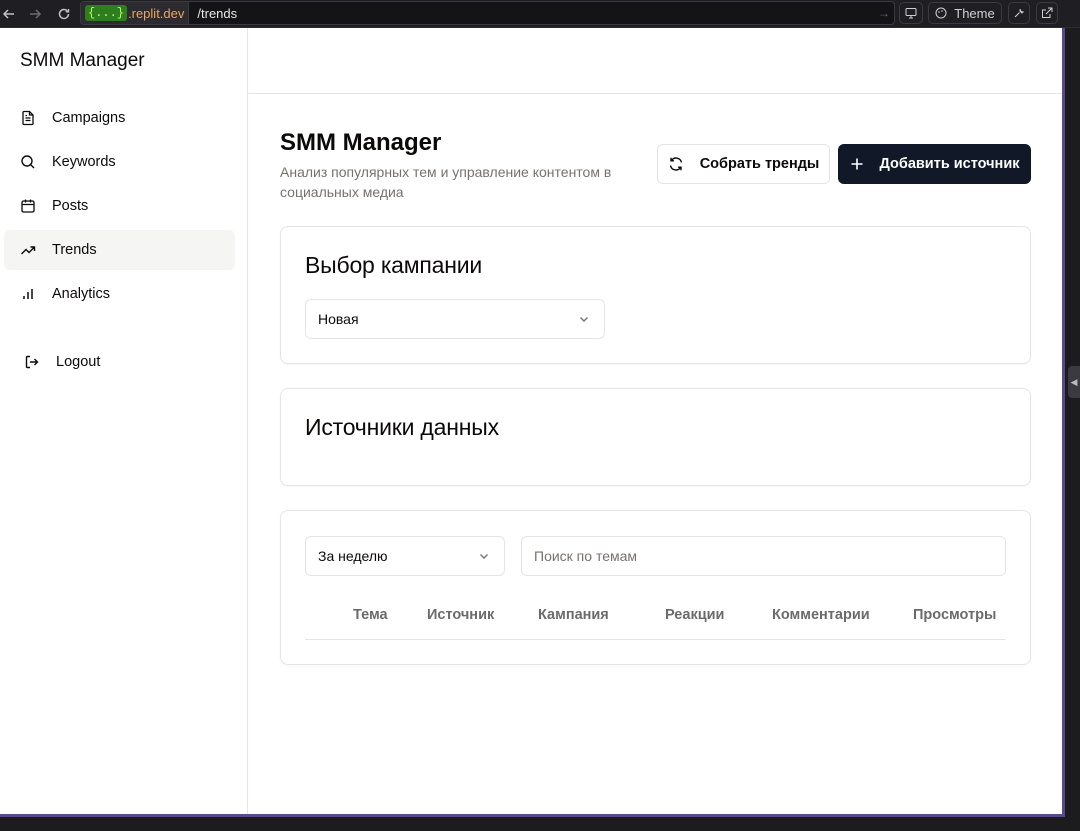 Image resolution: width=1080 pixels, height=831 pixels. Describe the element at coordinates (655, 639) in the screenshot. I see `table-header-divider` at that location.